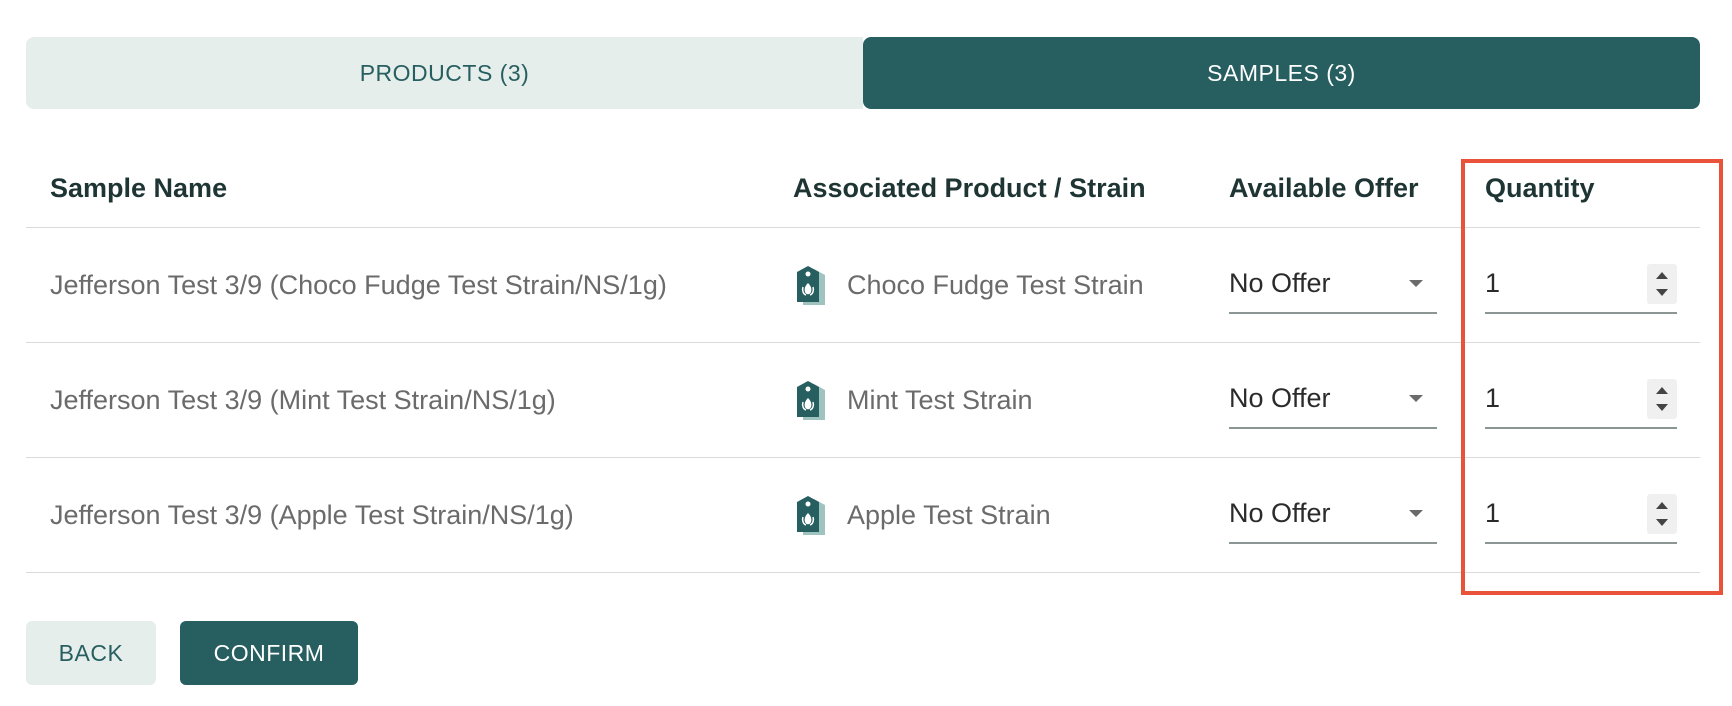 The image size is (1732, 706). Describe the element at coordinates (940, 399) in the screenshot. I see `associated-product: Mint Test Strain` at that location.